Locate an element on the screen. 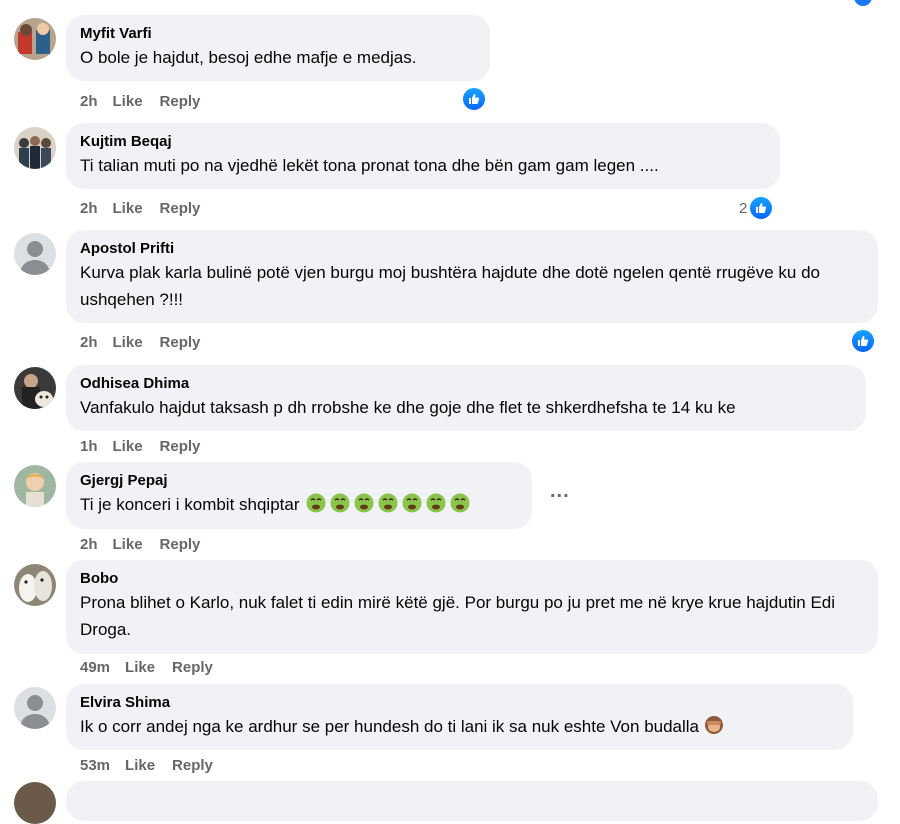 The height and width of the screenshot is (824, 900). reaction-count-number: 2 is located at coordinates (743, 208).